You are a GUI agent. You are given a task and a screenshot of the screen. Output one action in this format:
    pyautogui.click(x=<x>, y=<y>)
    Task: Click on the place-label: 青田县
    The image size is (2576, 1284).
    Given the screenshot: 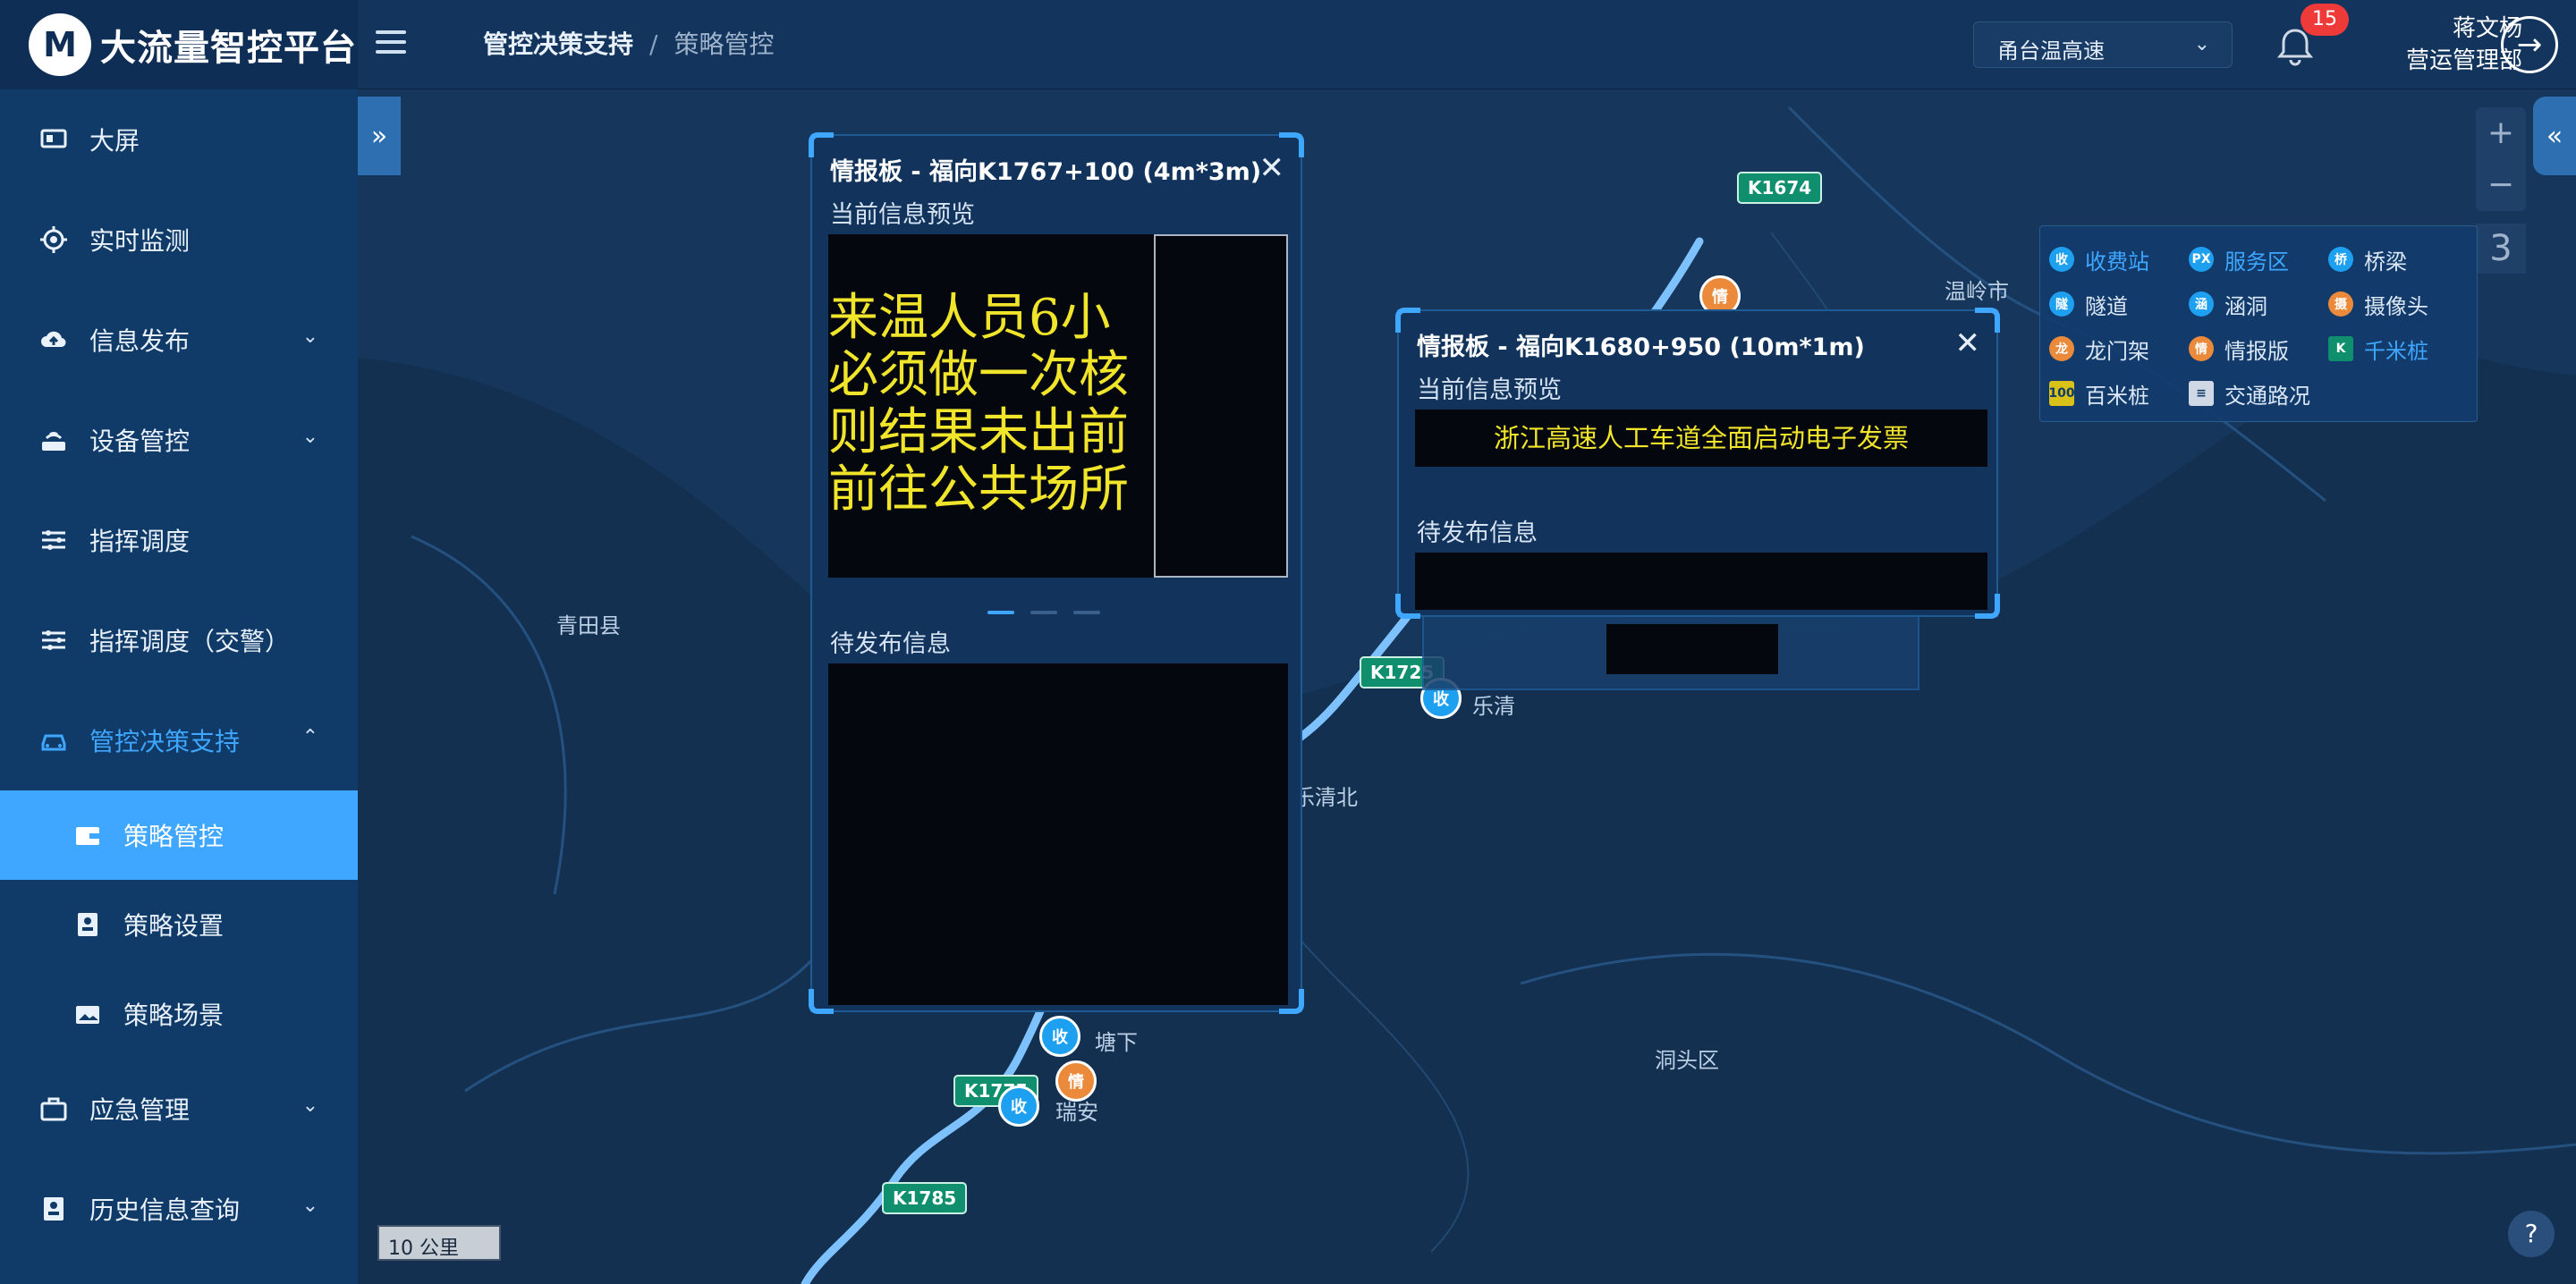 What is the action you would take?
    pyautogui.click(x=588, y=625)
    